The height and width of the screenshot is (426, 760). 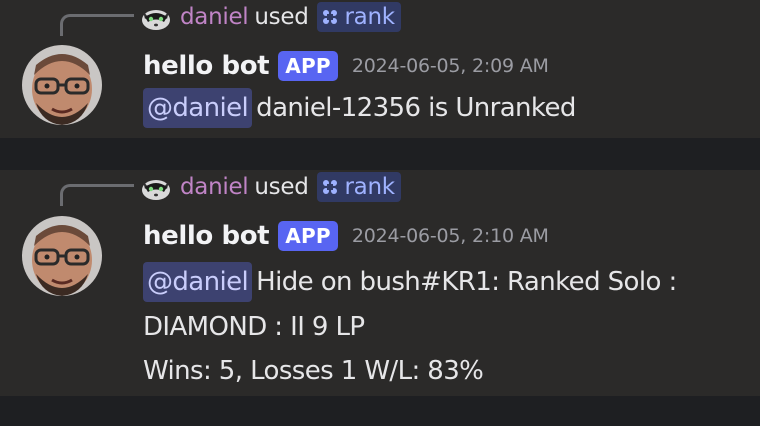 I want to click on message-text: daniel-12356 is Unranked, so click(x=416, y=108).